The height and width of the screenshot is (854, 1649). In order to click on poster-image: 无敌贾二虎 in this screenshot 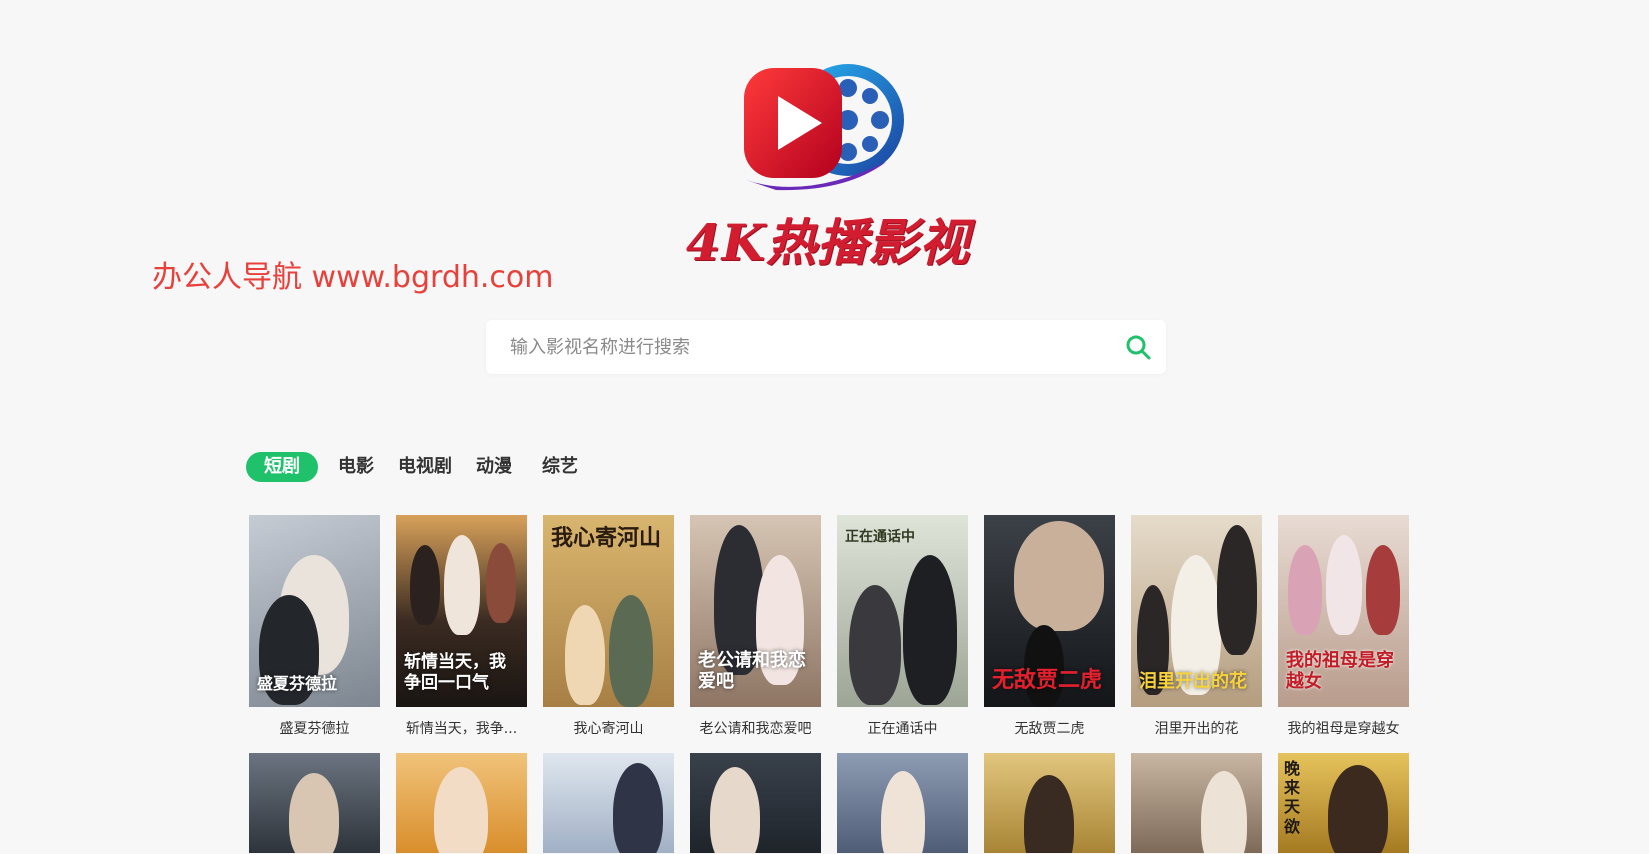, I will do `click(1049, 611)`.